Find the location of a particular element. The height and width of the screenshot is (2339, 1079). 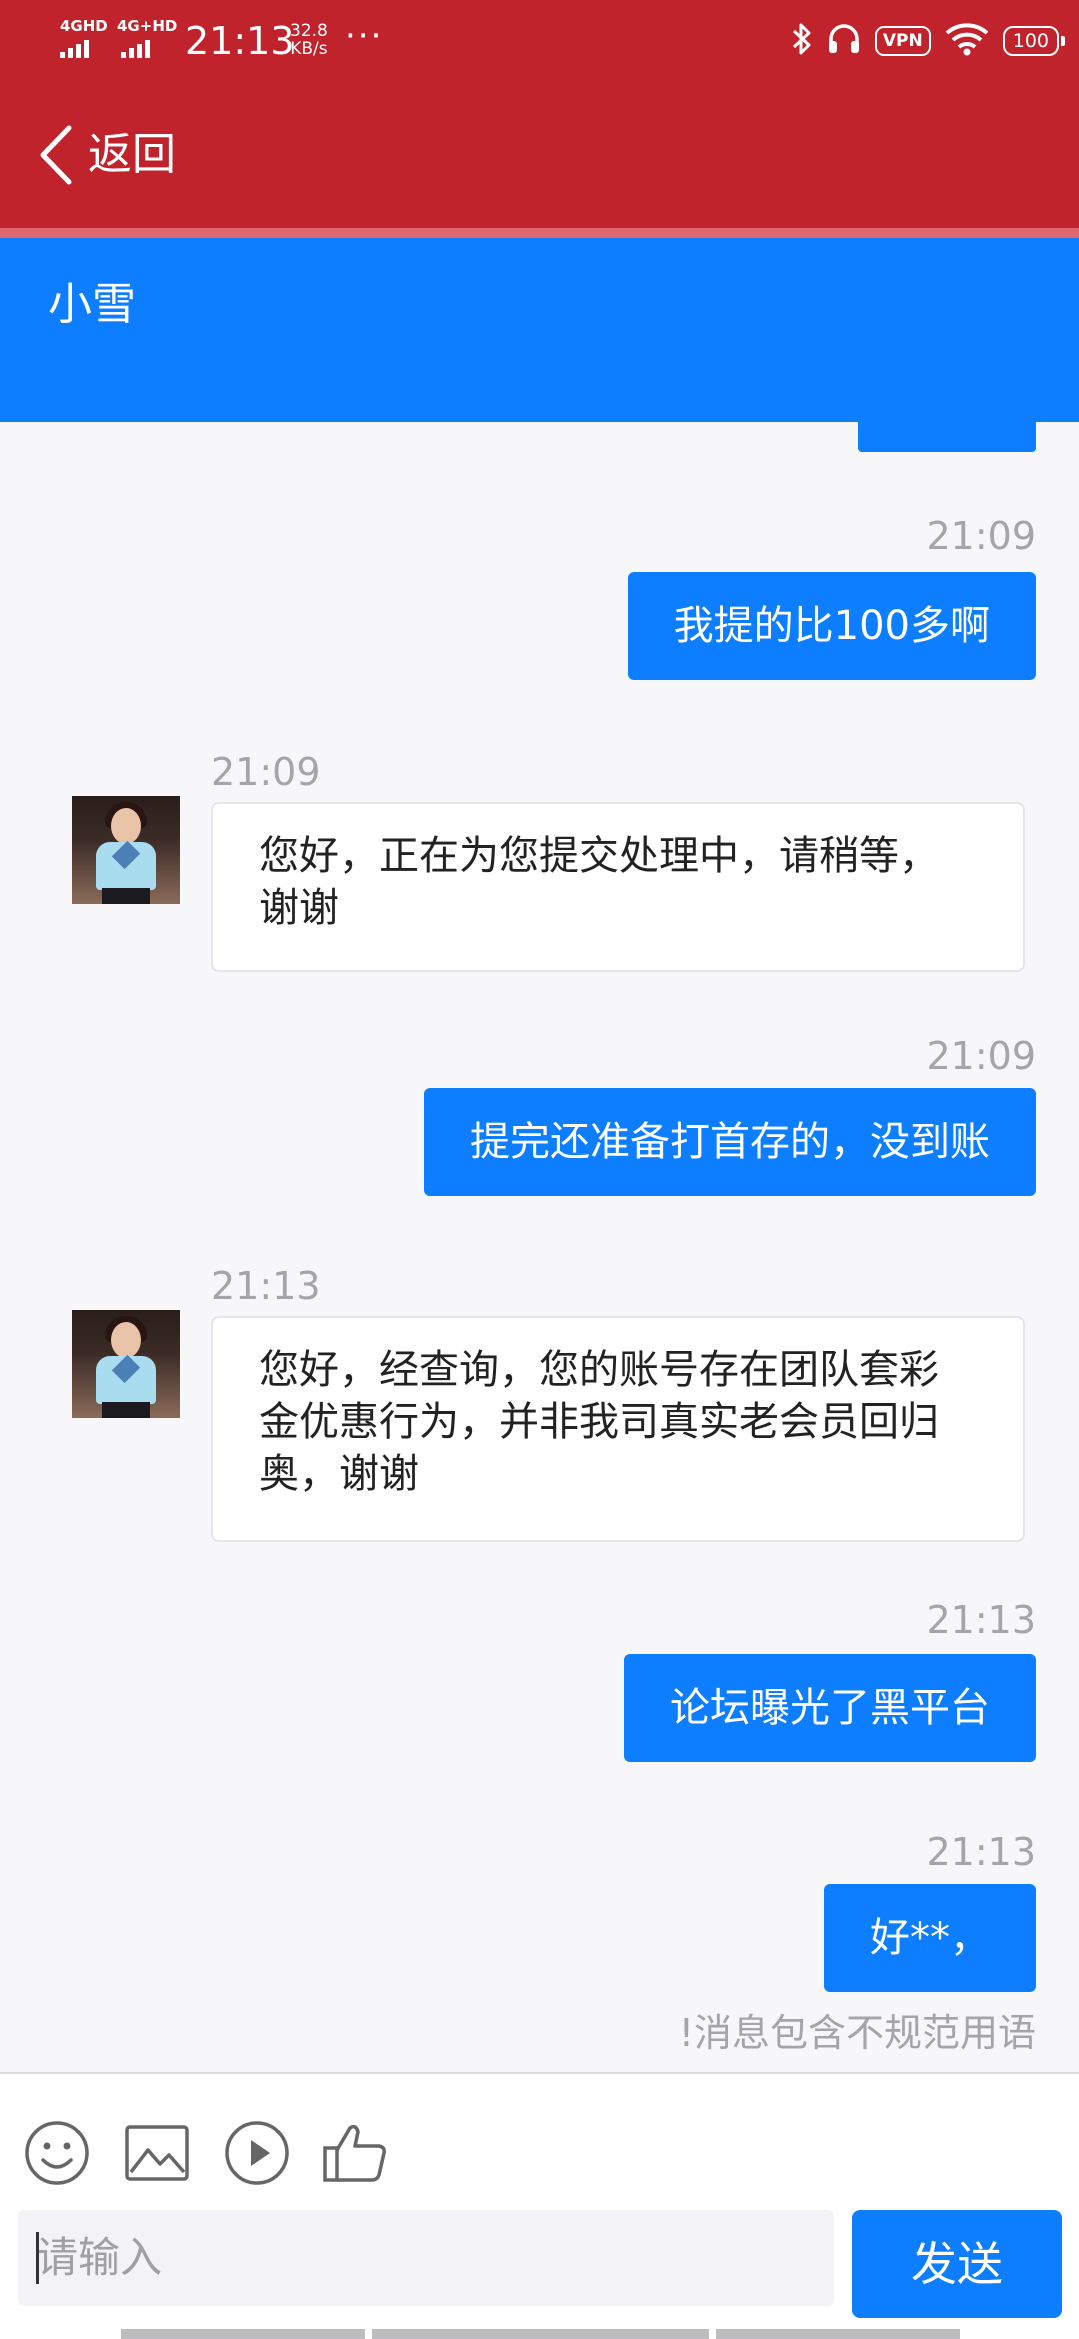

message-input: 请输入 is located at coordinates (426, 2258).